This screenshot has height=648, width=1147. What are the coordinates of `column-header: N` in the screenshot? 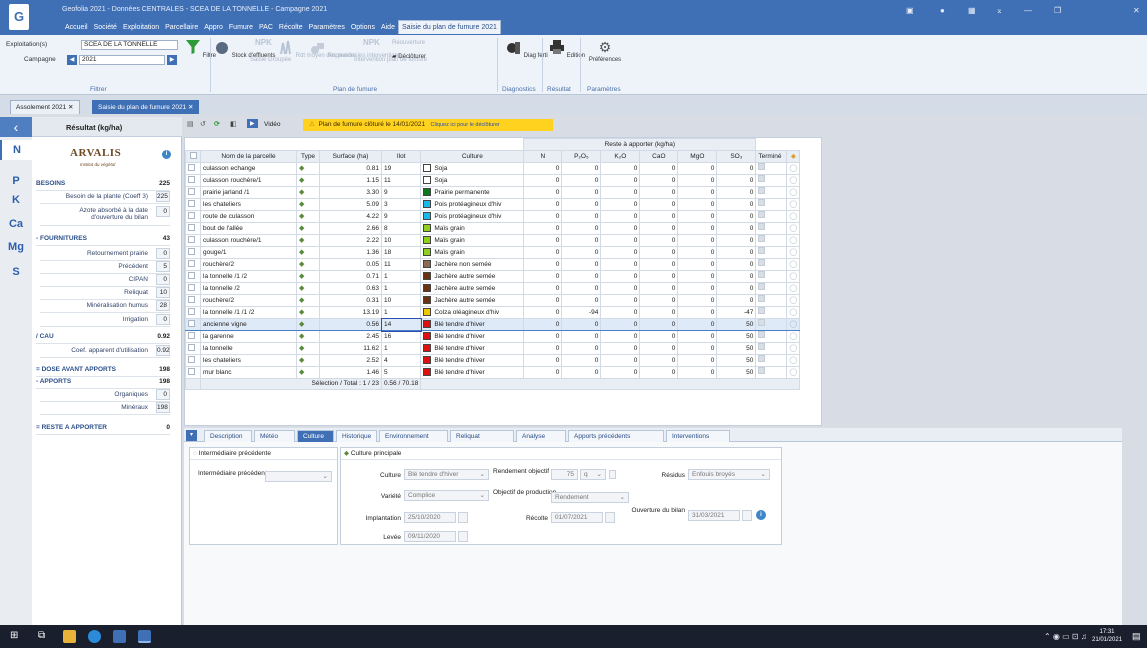 It's located at (543, 156).